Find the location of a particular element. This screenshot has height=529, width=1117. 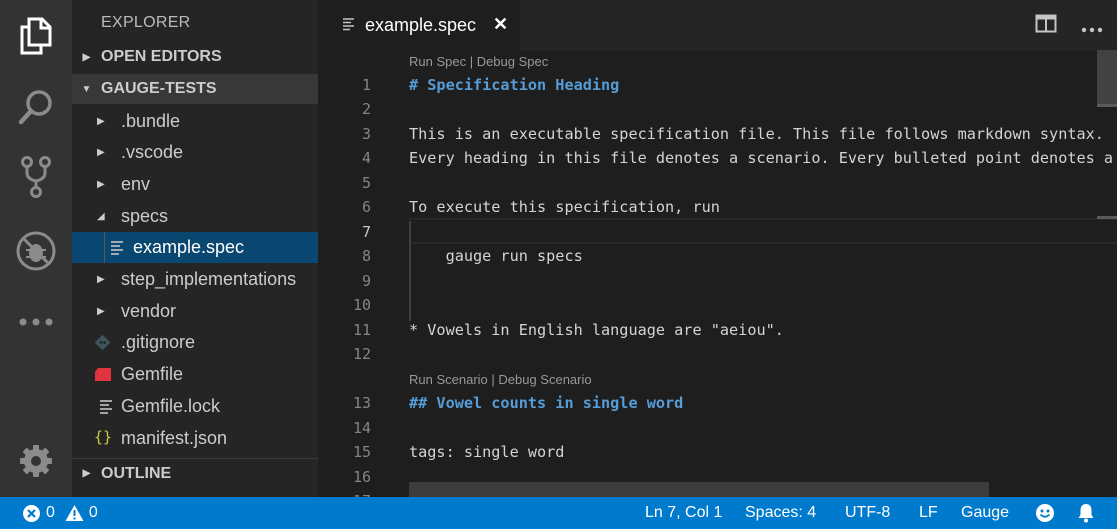

language-mode: Gauge is located at coordinates (985, 513).